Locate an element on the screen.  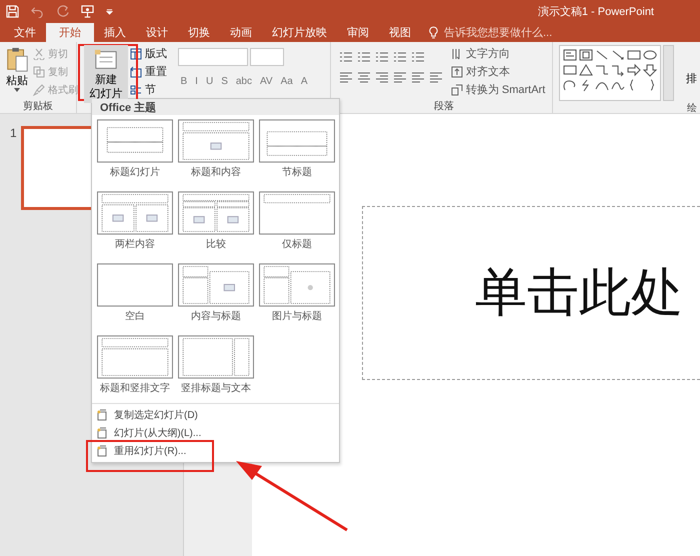
ribbon-tab: 幻灯片放映 is located at coordinates (299, 32).